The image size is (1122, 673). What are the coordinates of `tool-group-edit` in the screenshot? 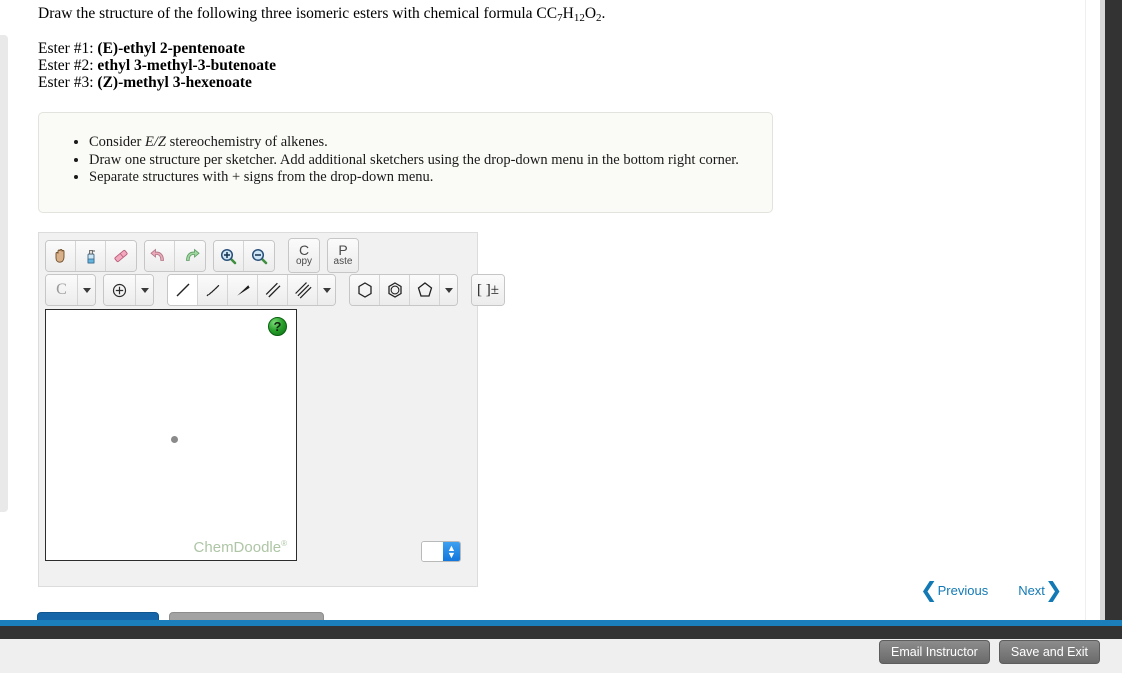 It's located at (91, 255).